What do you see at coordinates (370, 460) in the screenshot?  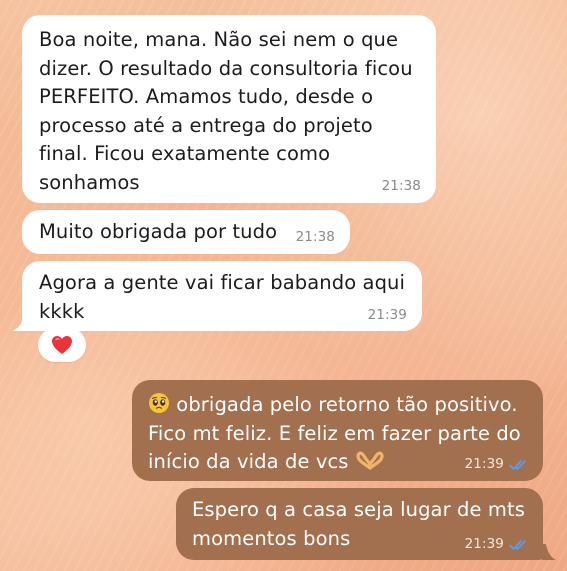 I see `heart-hands-emoji-icon` at bounding box center [370, 460].